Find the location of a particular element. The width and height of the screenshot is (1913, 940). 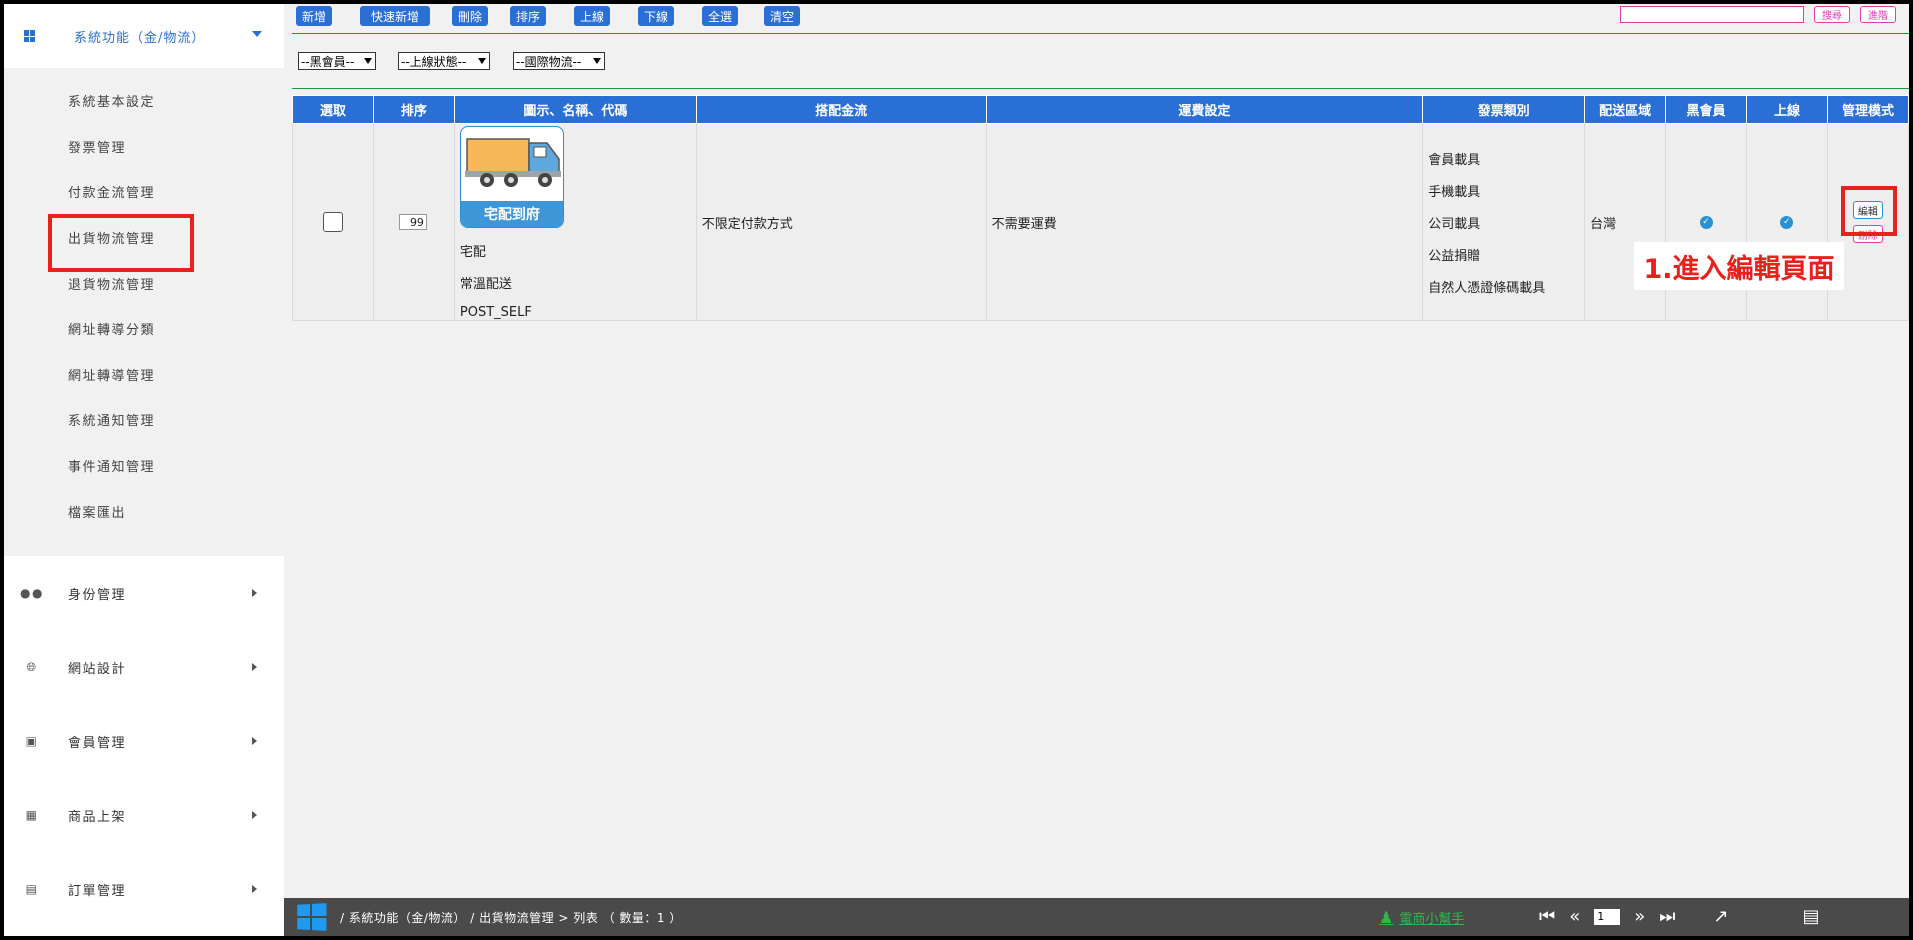

col-sort: 排序 is located at coordinates (413, 109).